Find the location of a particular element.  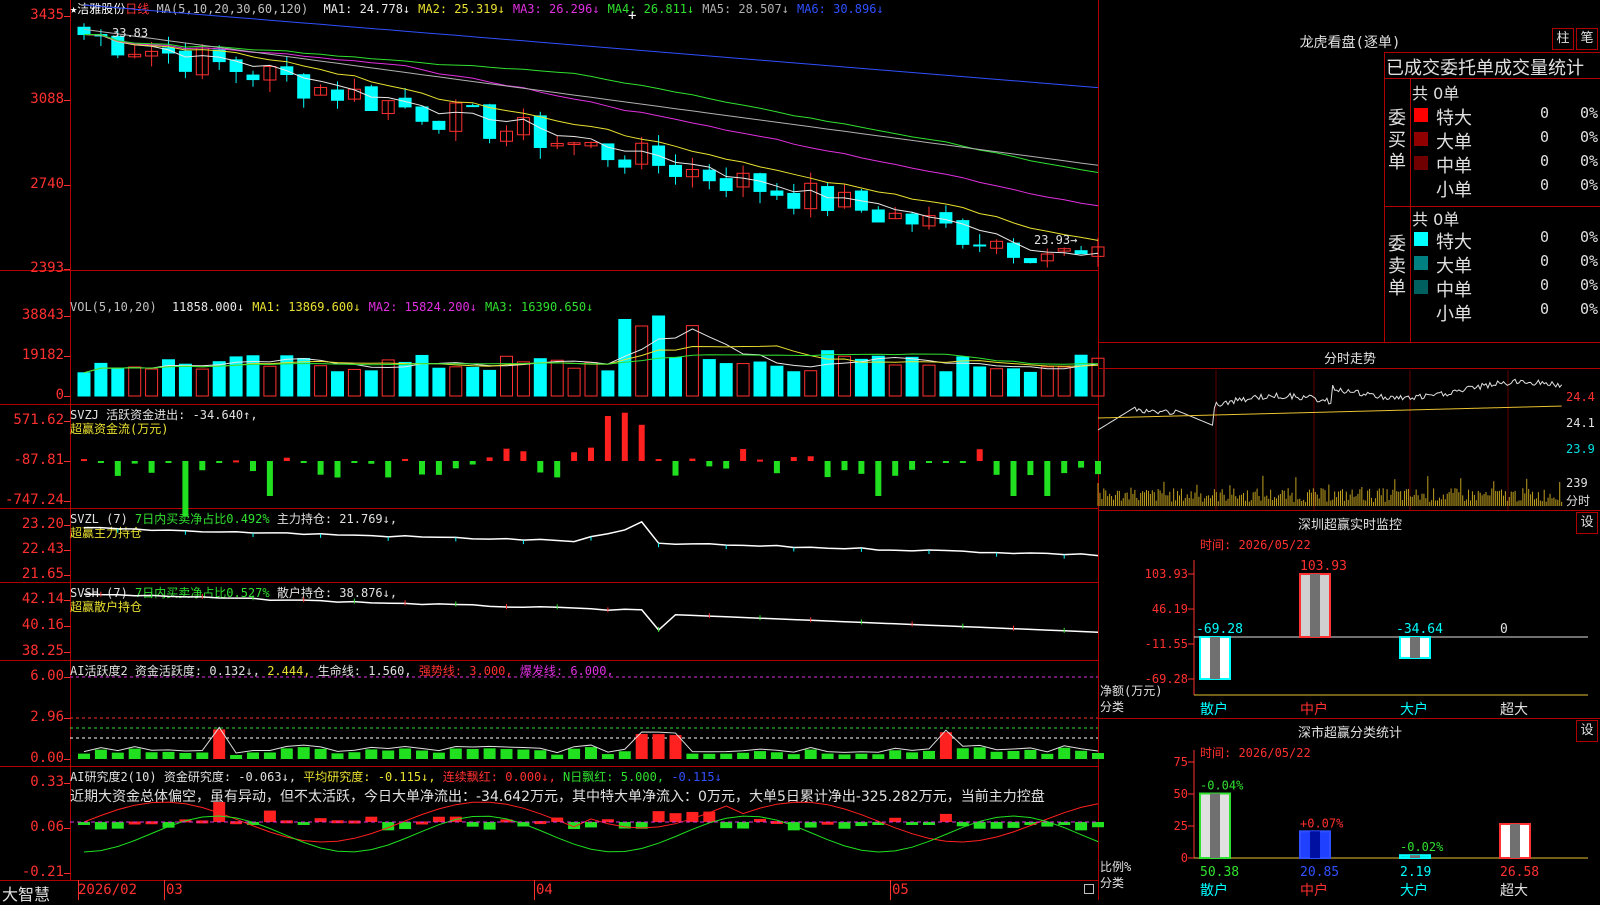

buy-name-2: 中单 is located at coordinates (1454, 166).